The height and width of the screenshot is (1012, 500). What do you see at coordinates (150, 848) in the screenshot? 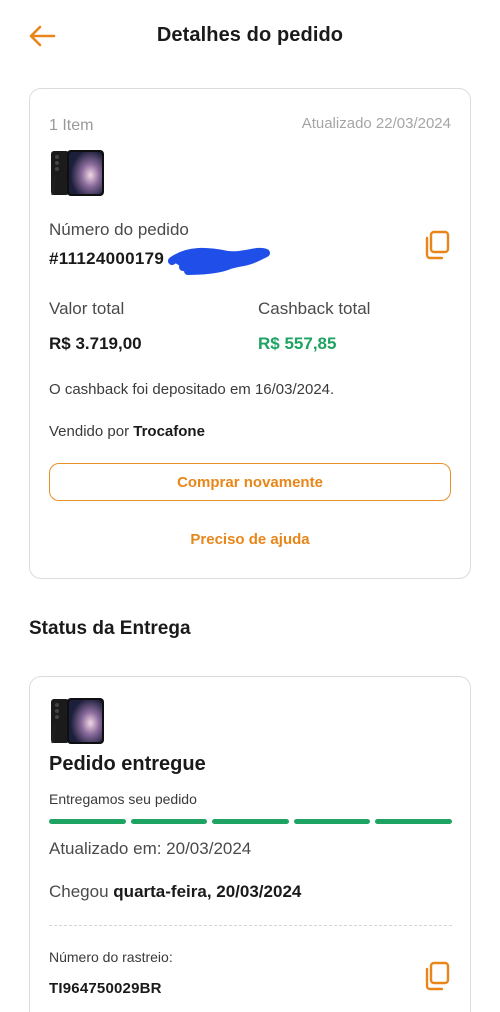
I see `delivery-updated-at: Atualizado em: 20/03/2024` at bounding box center [150, 848].